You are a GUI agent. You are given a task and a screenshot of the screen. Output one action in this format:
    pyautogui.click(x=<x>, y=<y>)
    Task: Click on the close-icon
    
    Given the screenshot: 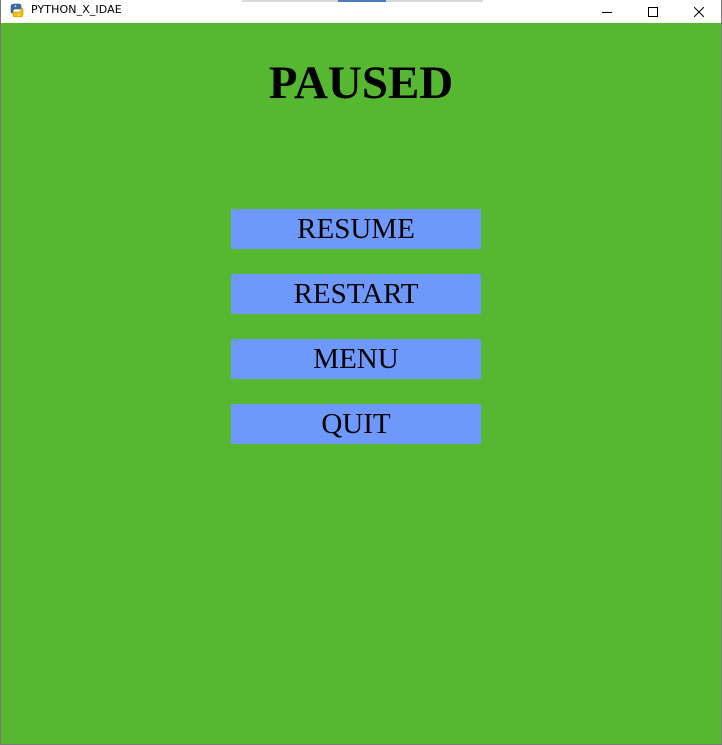 What is the action you would take?
    pyautogui.click(x=699, y=11)
    